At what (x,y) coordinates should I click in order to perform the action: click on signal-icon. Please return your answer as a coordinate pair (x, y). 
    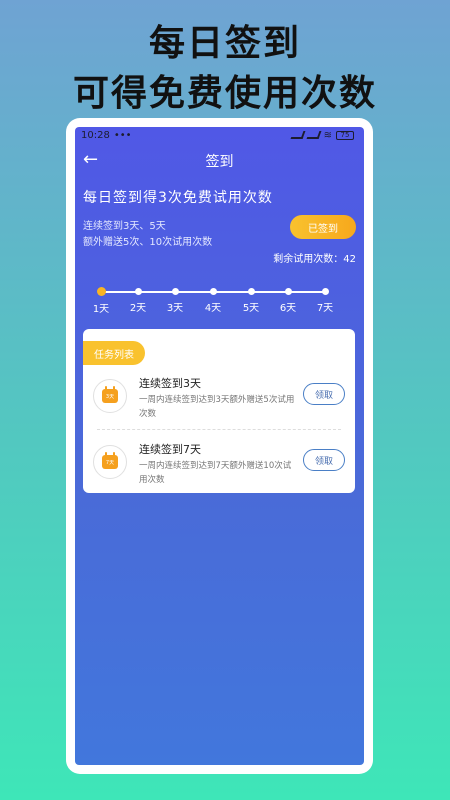
    Looking at the image, I should click on (298, 135).